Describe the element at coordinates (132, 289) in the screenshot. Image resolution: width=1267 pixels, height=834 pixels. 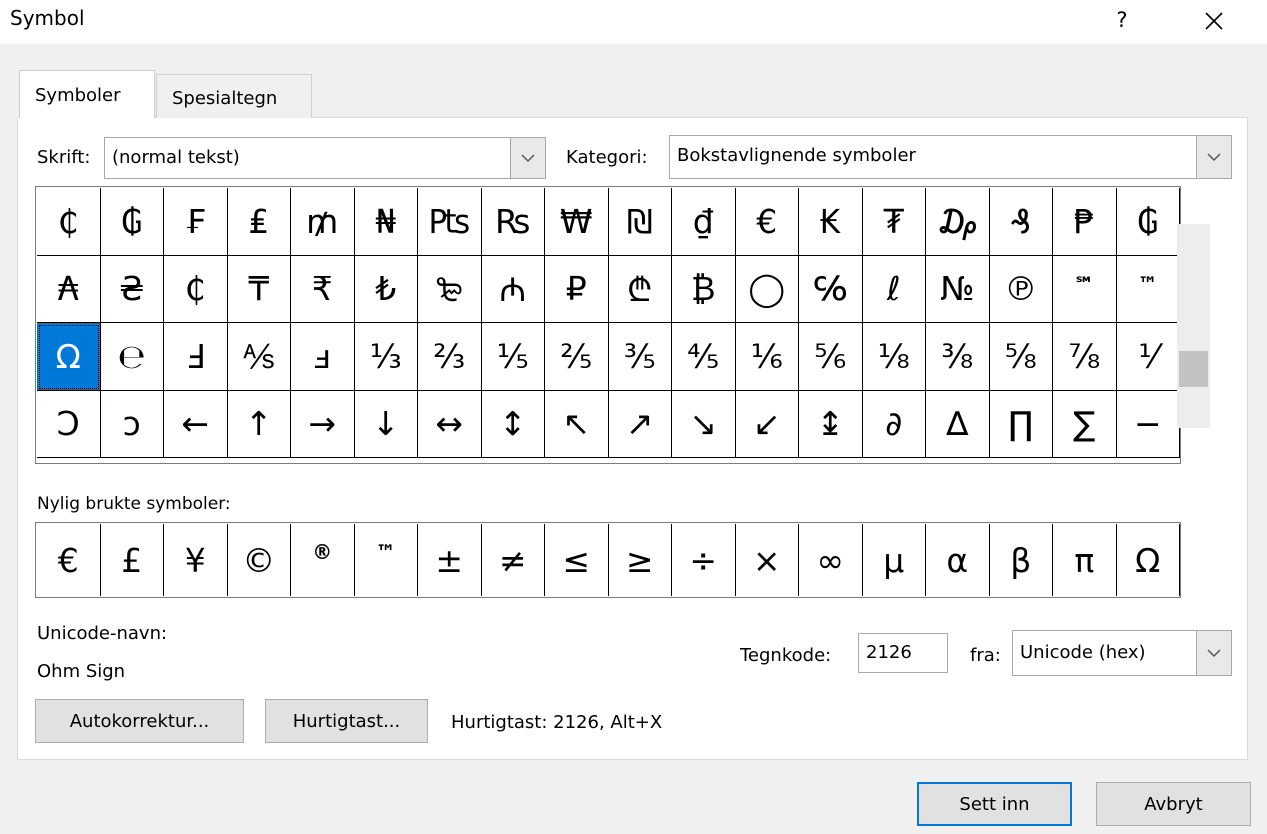
I see `symbol-cell: ₴` at that location.